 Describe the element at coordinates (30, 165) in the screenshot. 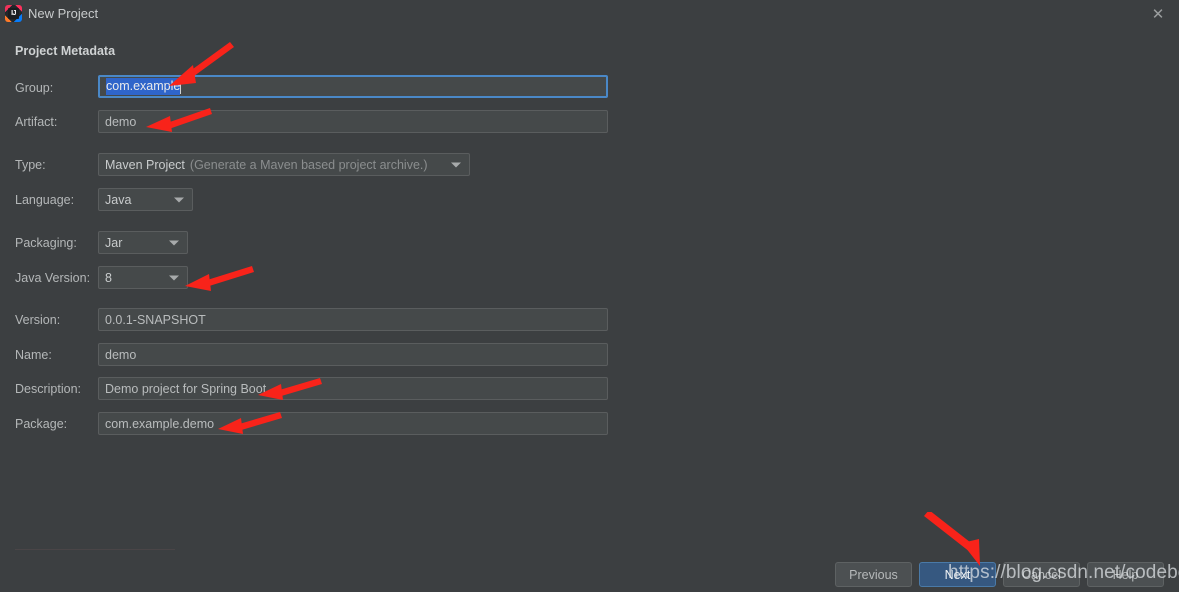

I see `label-type: Type:` at that location.